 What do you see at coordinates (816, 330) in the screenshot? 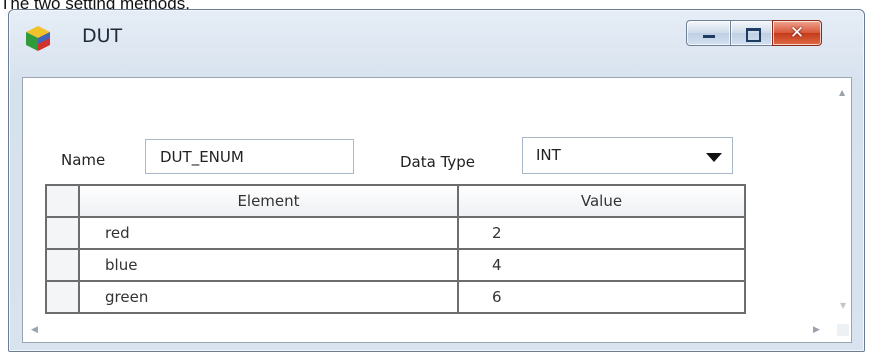
I see `scroll-right-icon: ▶` at bounding box center [816, 330].